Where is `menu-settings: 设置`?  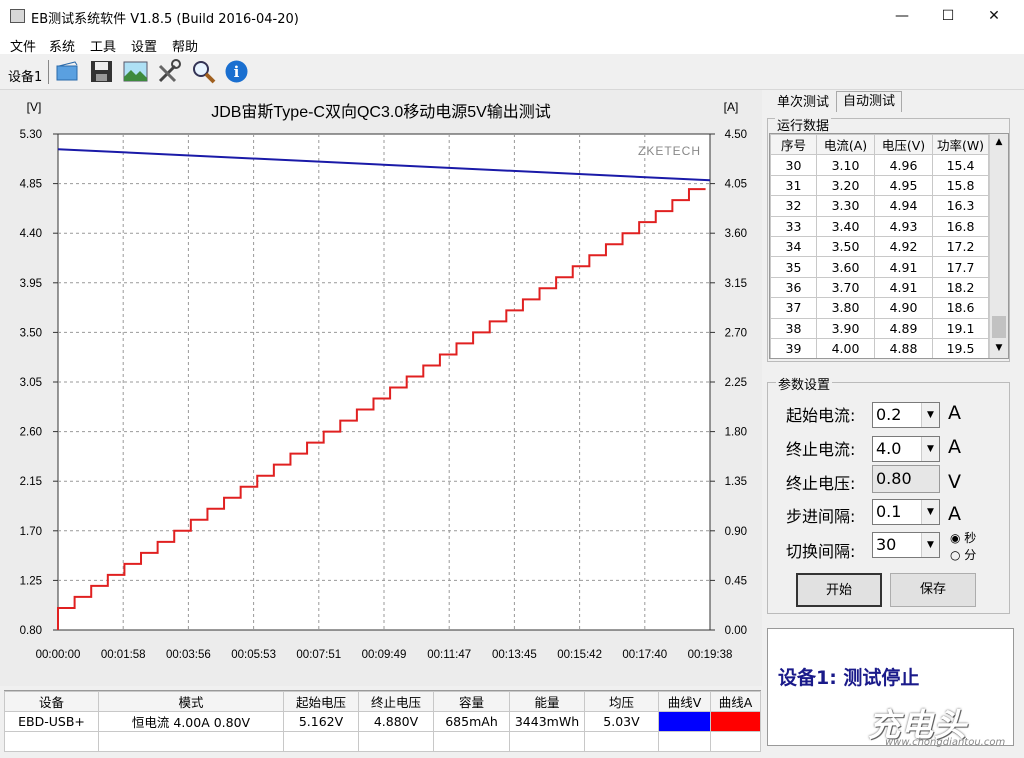
menu-settings: 设置 is located at coordinates (144, 45).